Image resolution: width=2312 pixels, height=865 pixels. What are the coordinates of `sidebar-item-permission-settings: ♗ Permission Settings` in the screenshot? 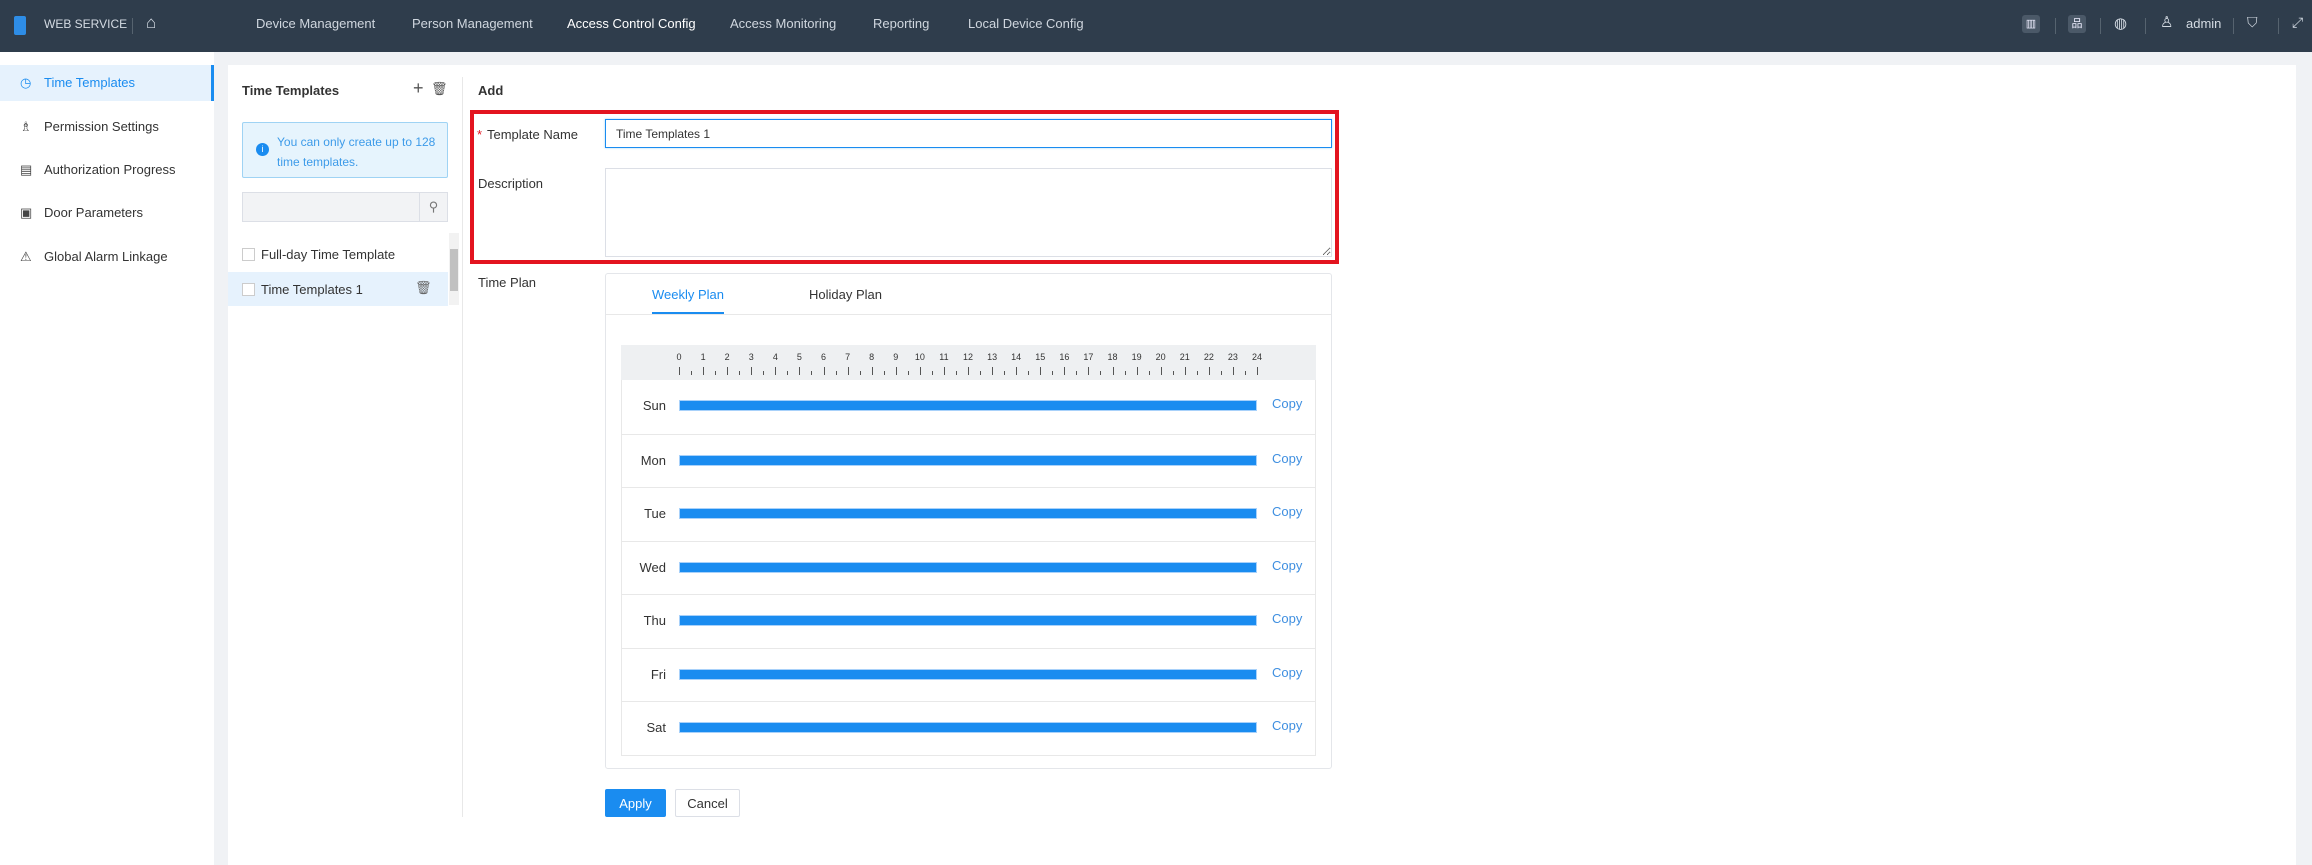 It's located at (107, 127).